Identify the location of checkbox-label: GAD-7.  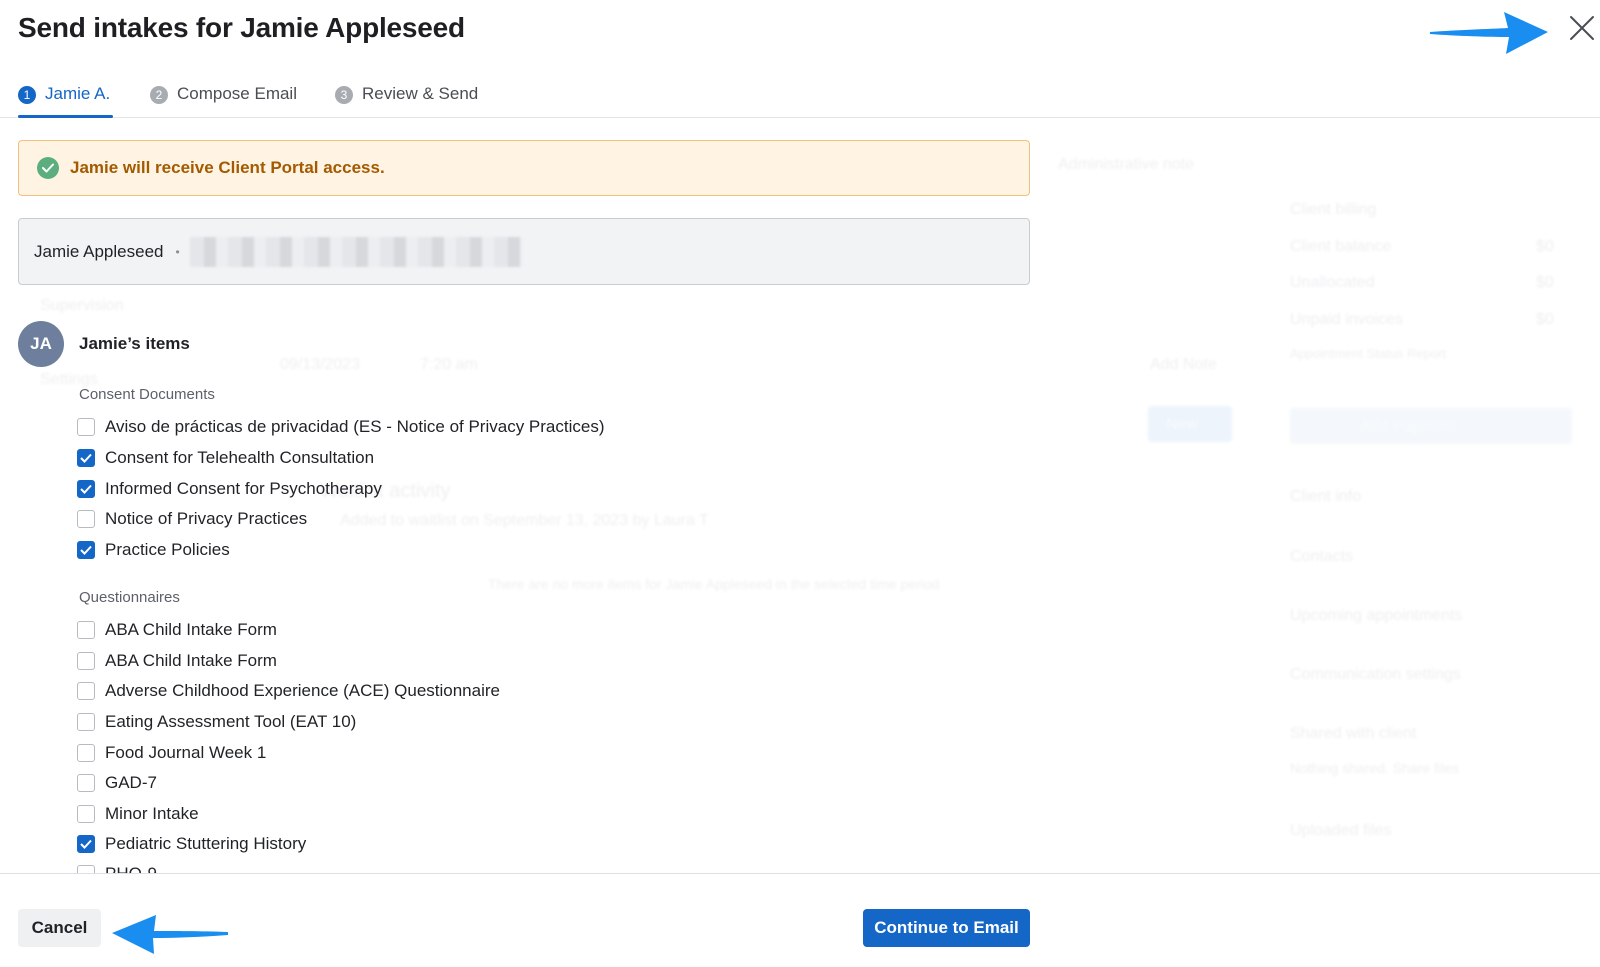
(131, 782).